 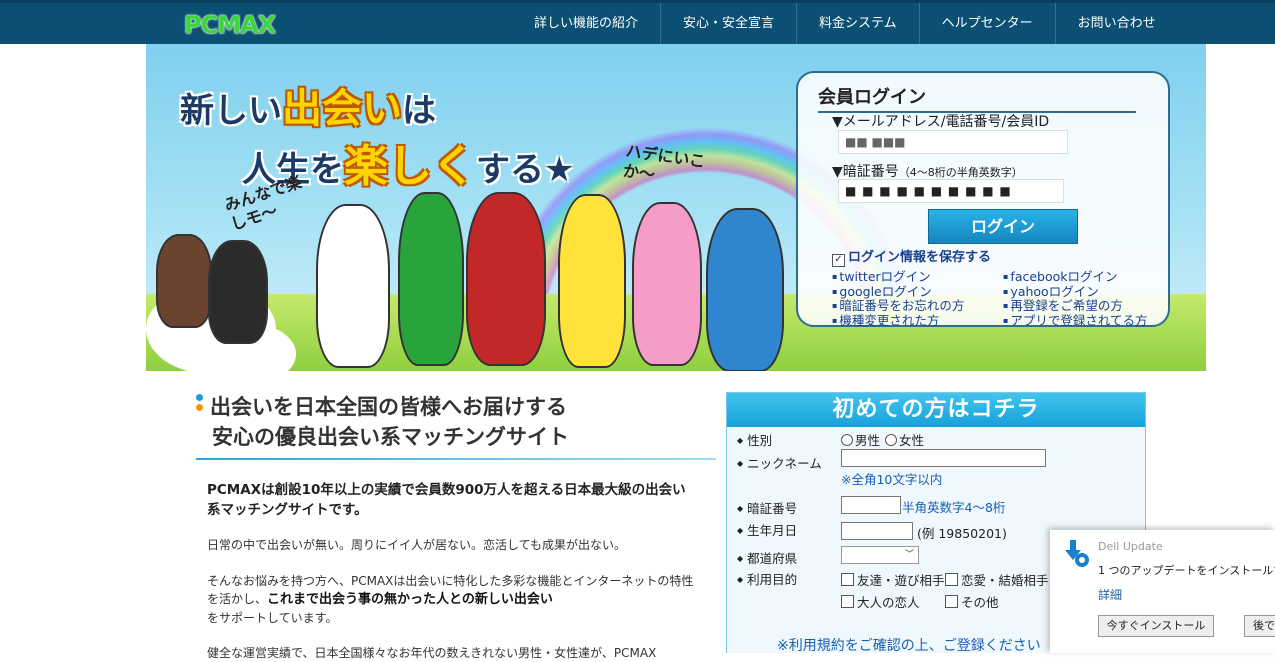 What do you see at coordinates (880, 555) in the screenshot?
I see `prefecture-select: ﹀` at bounding box center [880, 555].